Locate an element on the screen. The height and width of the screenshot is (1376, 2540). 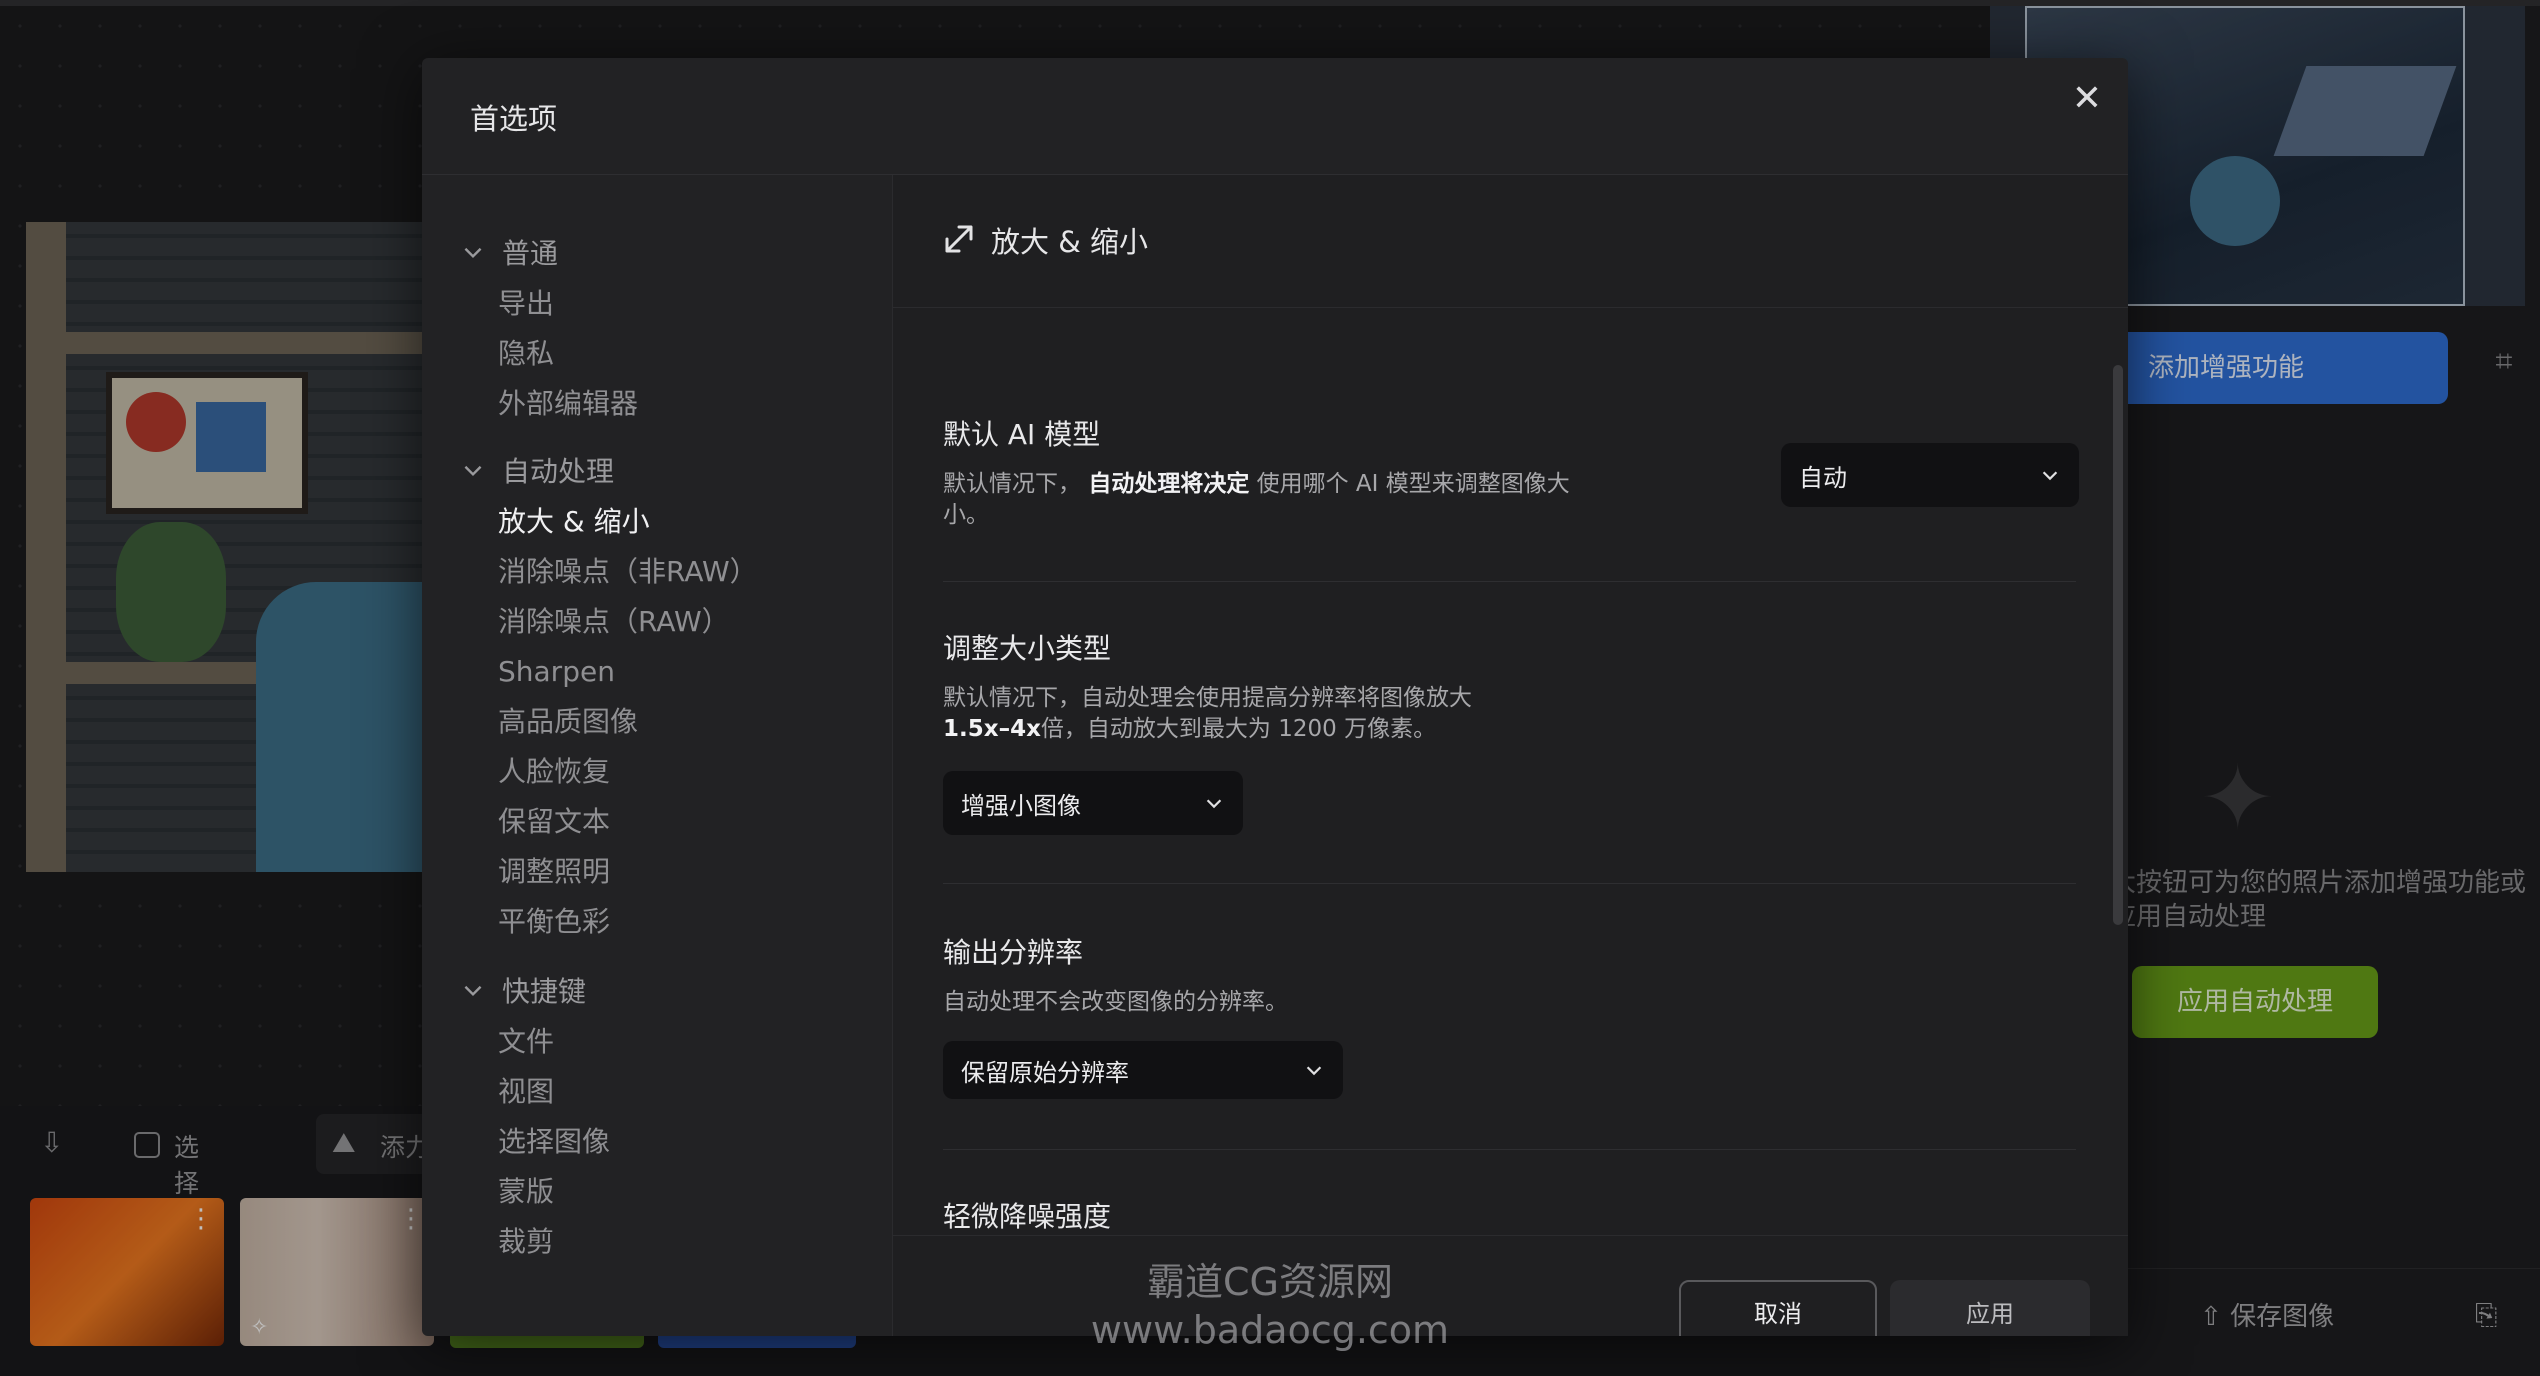
watermark: 霸道CG资源网 www.badaocg.com is located at coordinates (1270, 1306).